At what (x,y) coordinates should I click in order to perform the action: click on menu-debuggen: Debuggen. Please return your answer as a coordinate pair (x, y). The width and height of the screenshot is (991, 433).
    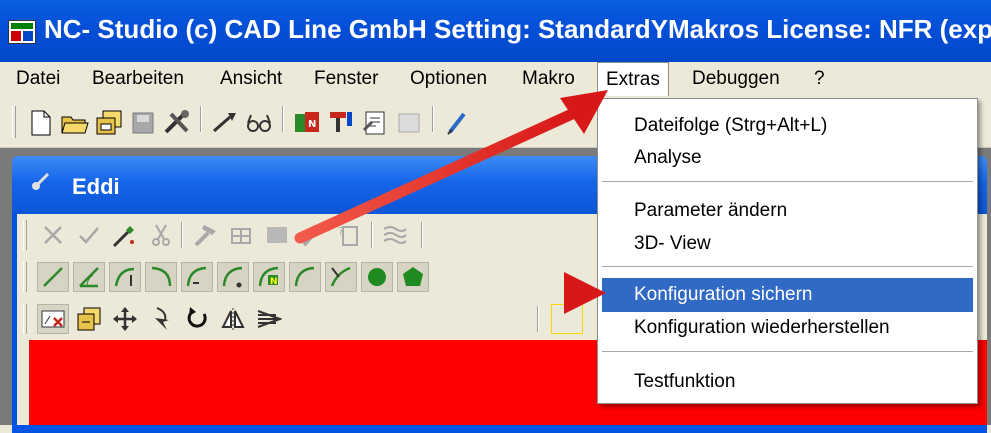
    Looking at the image, I should click on (736, 79).